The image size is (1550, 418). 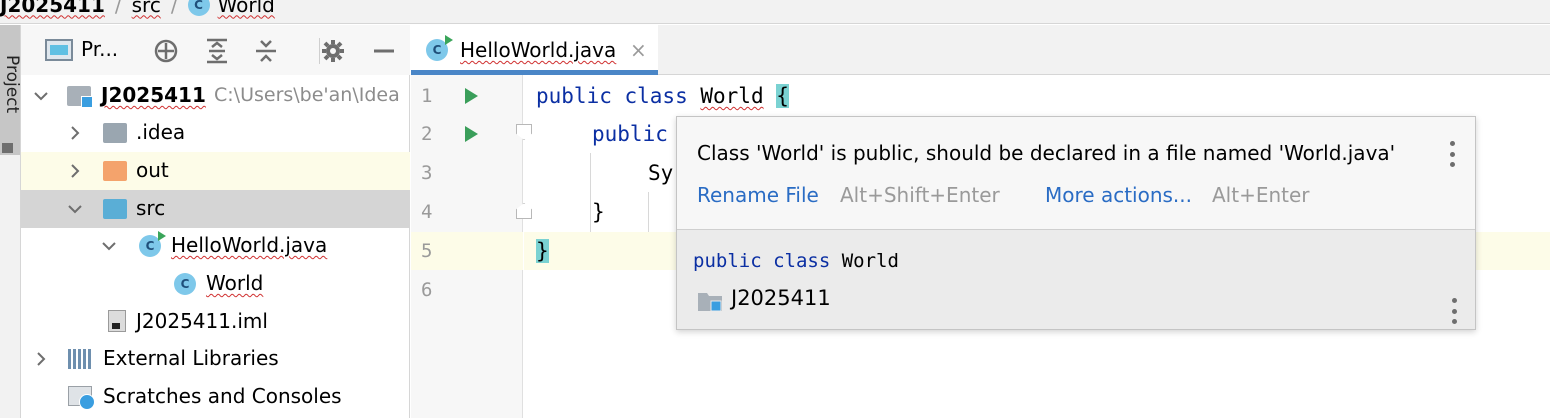 I want to click on project-tool-label: Project, so click(x=12, y=84).